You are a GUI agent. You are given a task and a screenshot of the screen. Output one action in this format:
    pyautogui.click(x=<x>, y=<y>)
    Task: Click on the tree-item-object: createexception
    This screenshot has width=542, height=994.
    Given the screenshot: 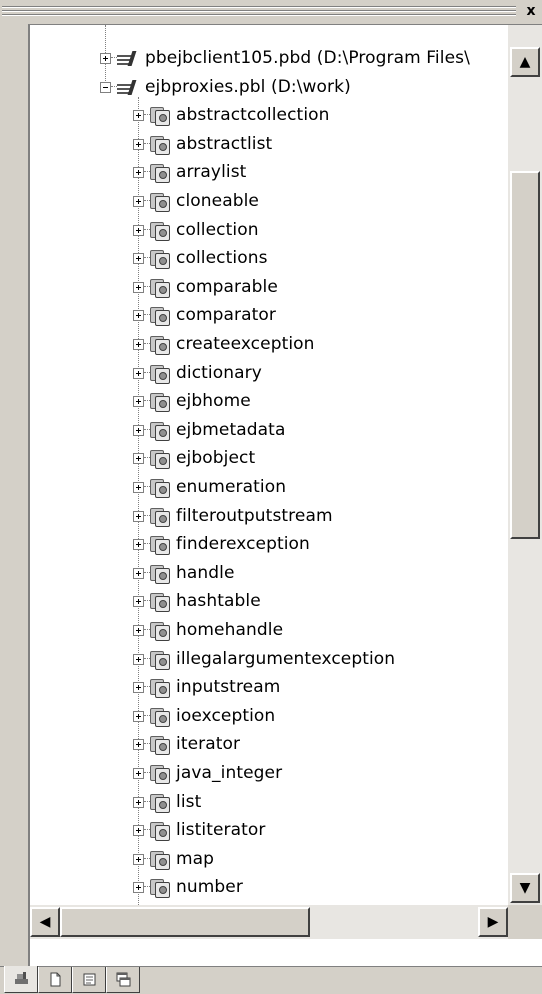 What is the action you would take?
    pyautogui.click(x=224, y=344)
    